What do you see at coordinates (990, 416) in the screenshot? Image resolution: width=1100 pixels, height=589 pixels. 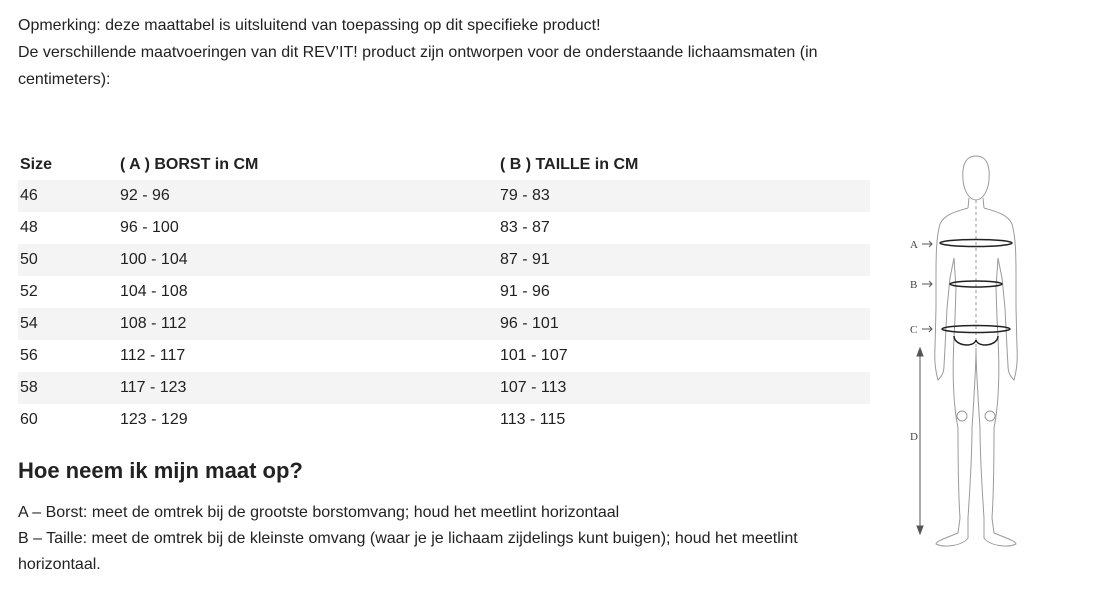 I see `figure-right-knee` at bounding box center [990, 416].